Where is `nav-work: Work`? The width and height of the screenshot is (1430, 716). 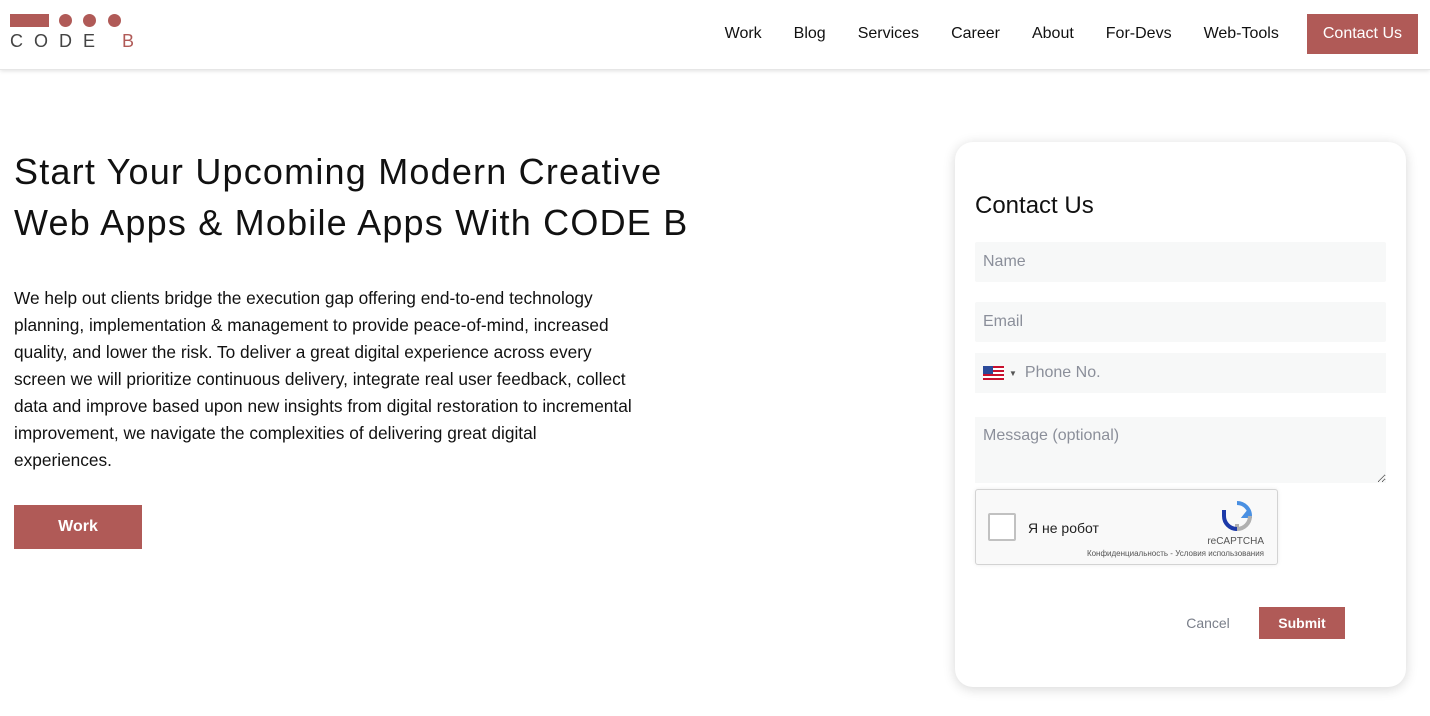
nav-work: Work is located at coordinates (743, 34).